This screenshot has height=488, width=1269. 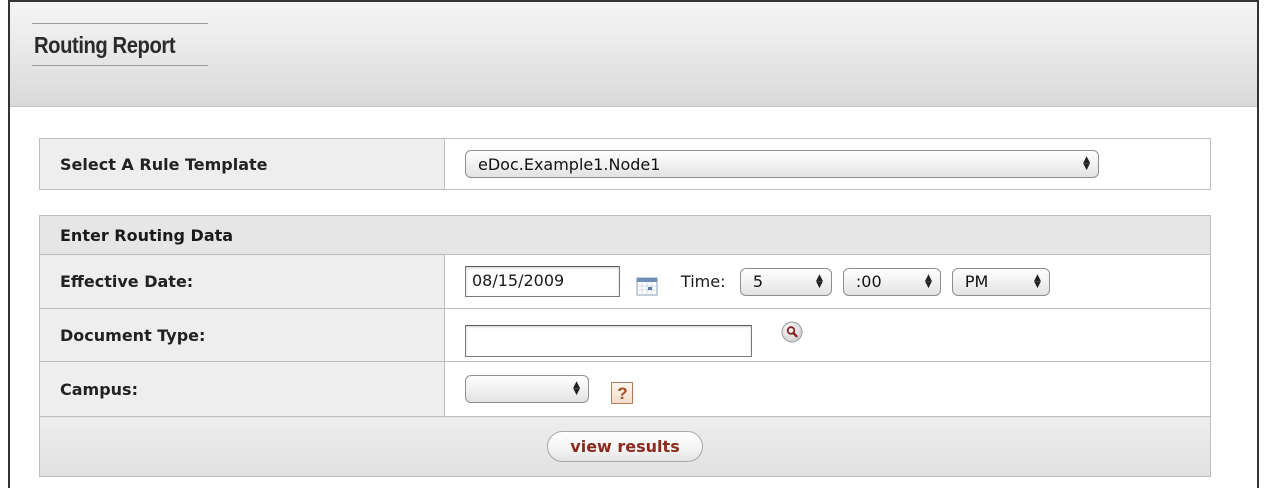 What do you see at coordinates (792, 332) in the screenshot?
I see `magnifier-lookup-icon` at bounding box center [792, 332].